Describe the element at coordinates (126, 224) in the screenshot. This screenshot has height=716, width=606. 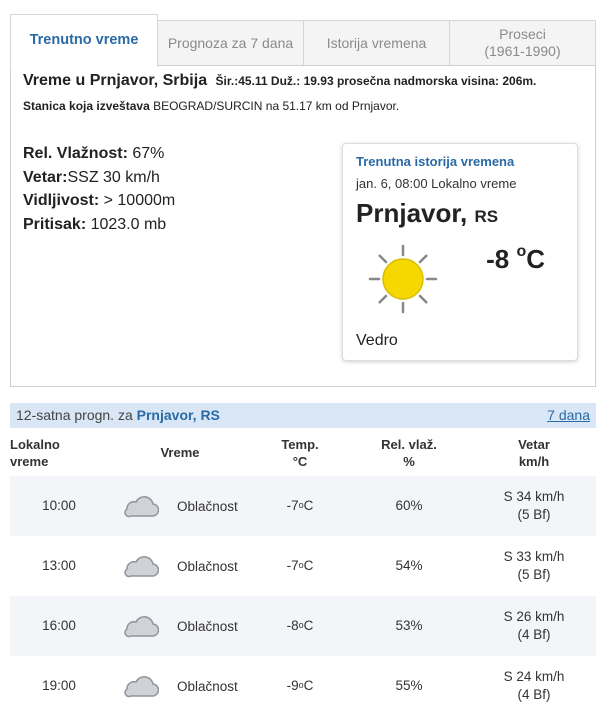
I see `pressure-value: 1023.0 mb` at that location.